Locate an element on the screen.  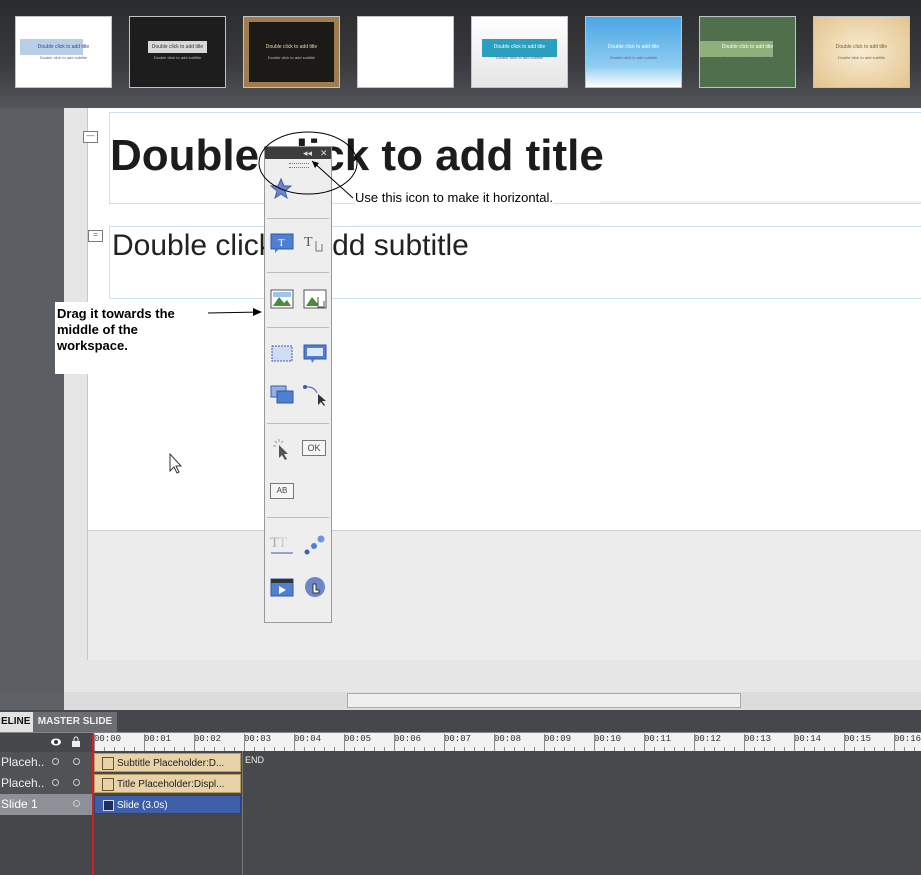
ruler-tick-label: 00:07 is located at coordinates (458, 739).